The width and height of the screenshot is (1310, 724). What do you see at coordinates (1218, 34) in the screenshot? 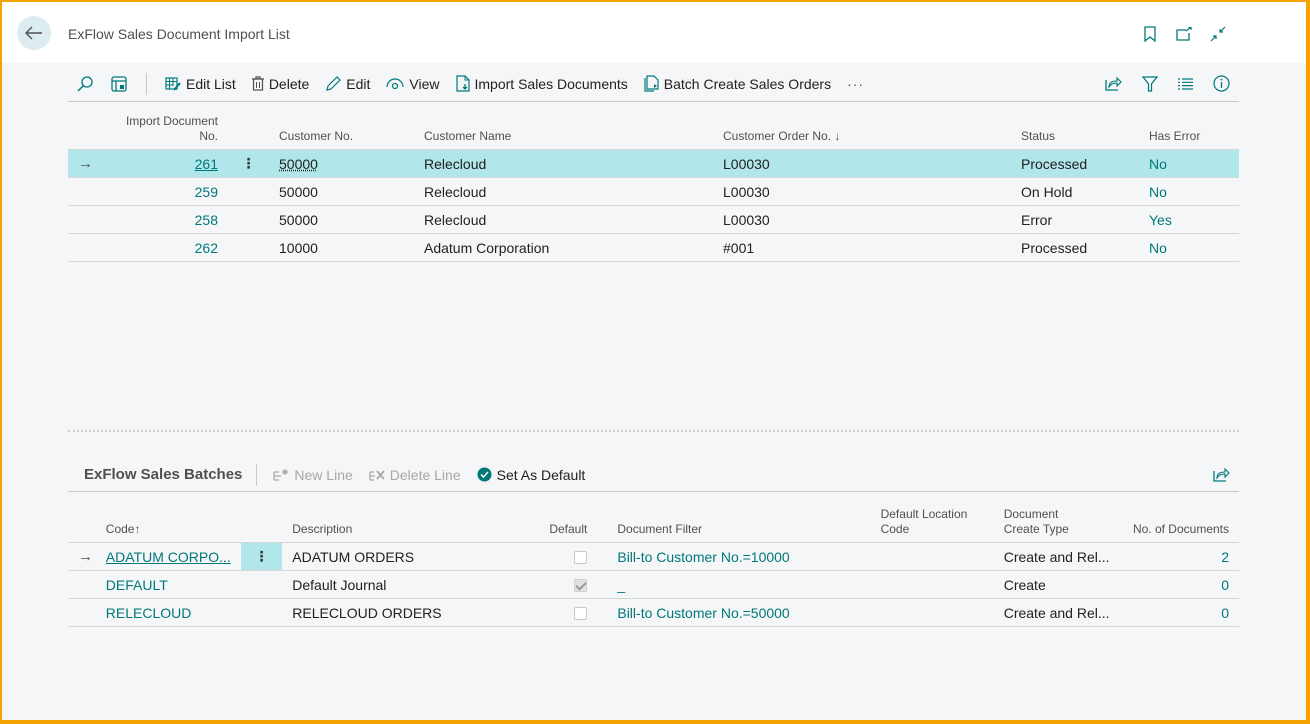
I see `collapse-button` at bounding box center [1218, 34].